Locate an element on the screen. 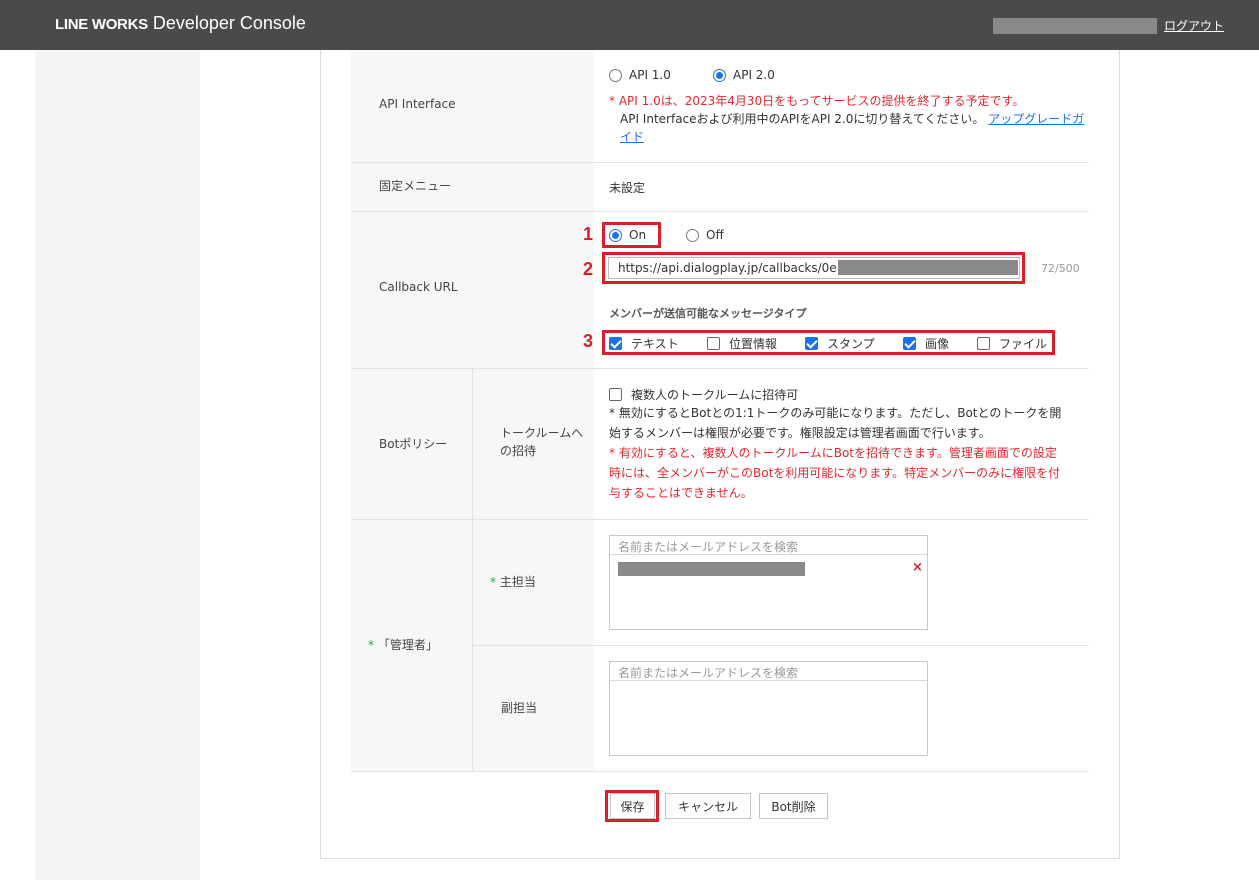 Image resolution: width=1259 pixels, height=880 pixels. logout-link: ログアウト is located at coordinates (1194, 25).